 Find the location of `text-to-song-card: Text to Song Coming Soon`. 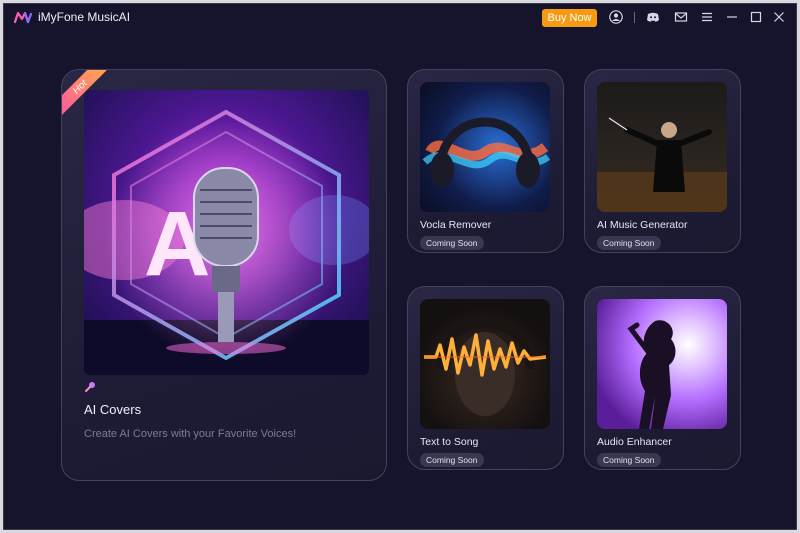

text-to-song-card: Text to Song Coming Soon is located at coordinates (485, 378).